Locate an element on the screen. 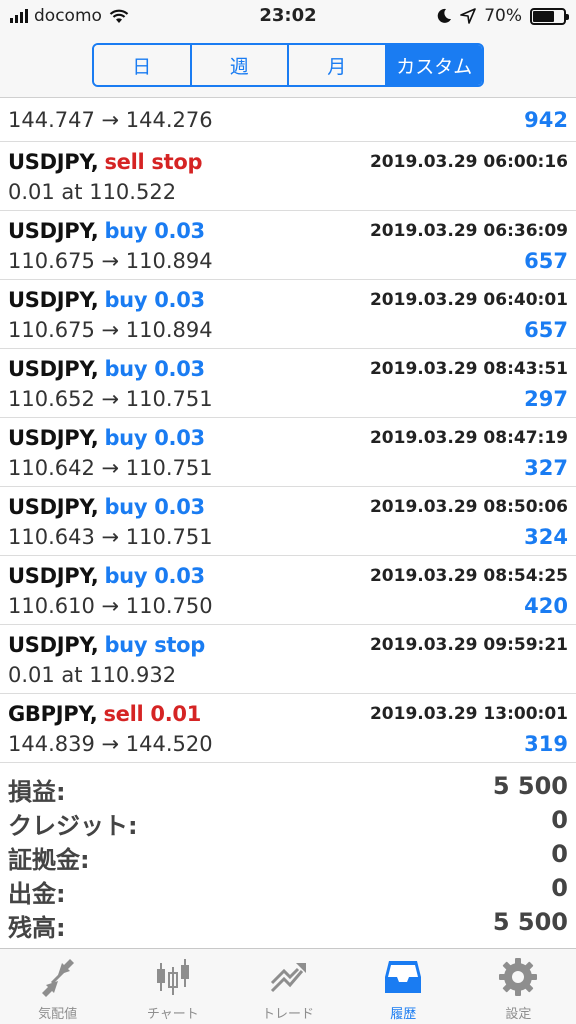 This screenshot has width=576, height=1024. deal-profit: 324 is located at coordinates (546, 537).